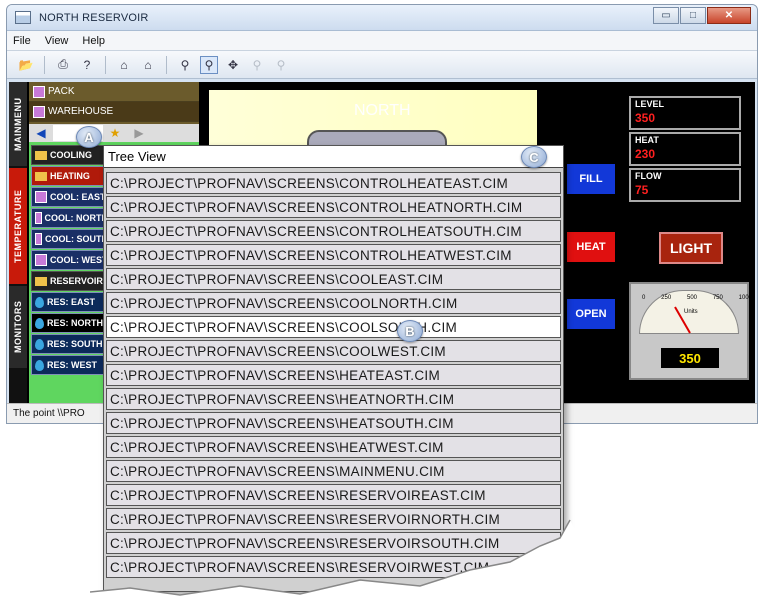  What do you see at coordinates (591, 247) in the screenshot?
I see `heat-button: HEAT` at bounding box center [591, 247].